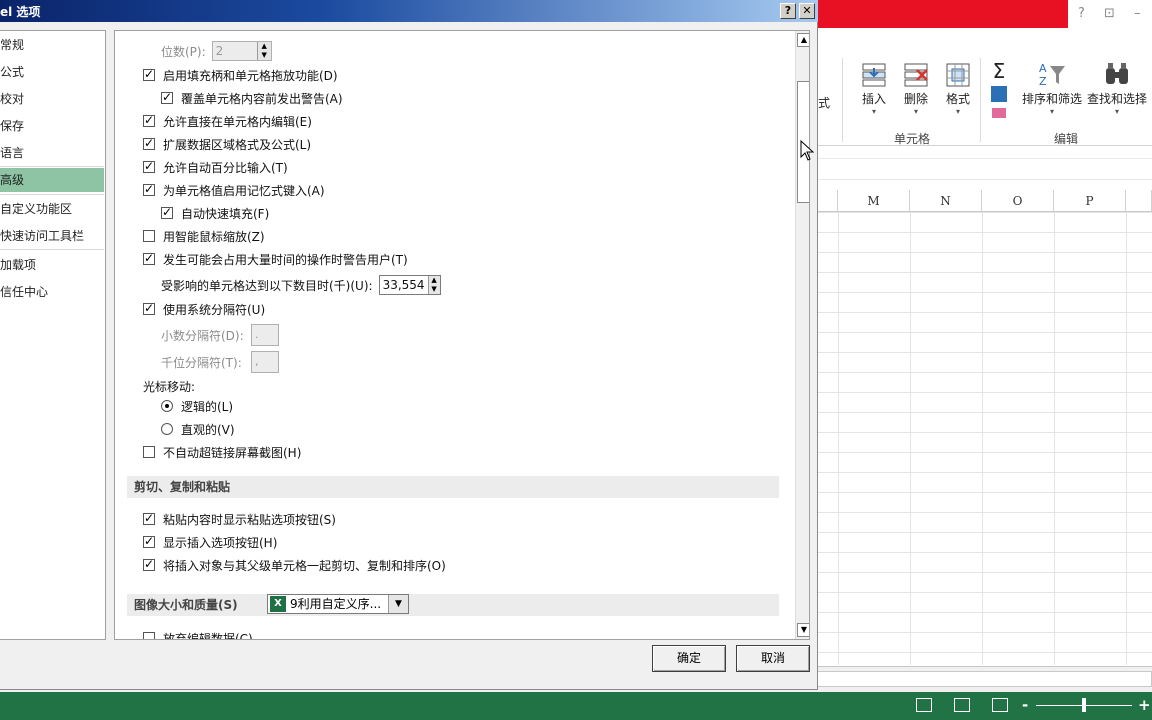 Image resolution: width=1152 pixels, height=720 pixels. What do you see at coordinates (398, 604) in the screenshot?
I see `chevron-down-icon: ▼` at bounding box center [398, 604].